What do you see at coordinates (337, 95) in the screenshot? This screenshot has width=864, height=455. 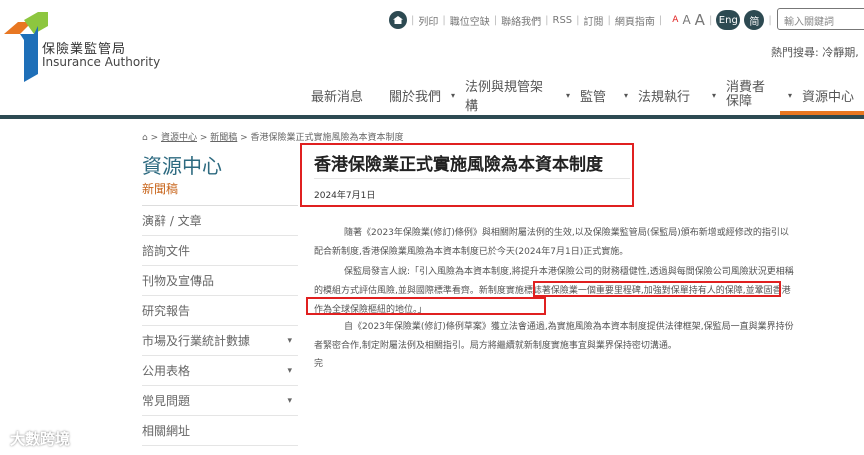 I see `nav-latest-news: 最新消息` at bounding box center [337, 95].